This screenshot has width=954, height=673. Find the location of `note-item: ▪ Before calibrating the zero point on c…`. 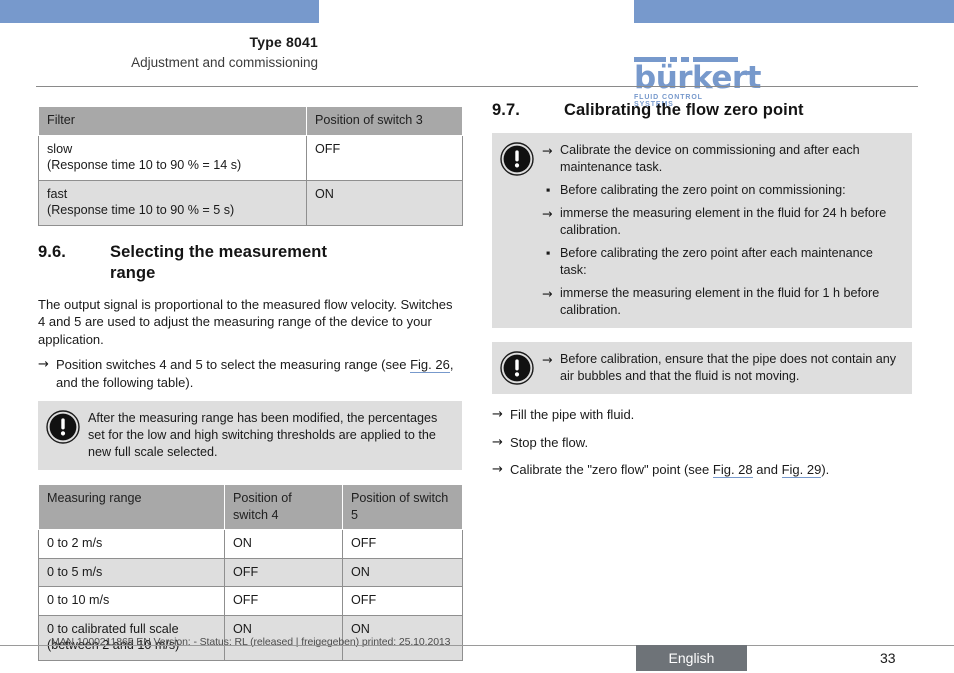

note-item: ▪ Before calibrating the zero point on c… is located at coordinates (722, 190).